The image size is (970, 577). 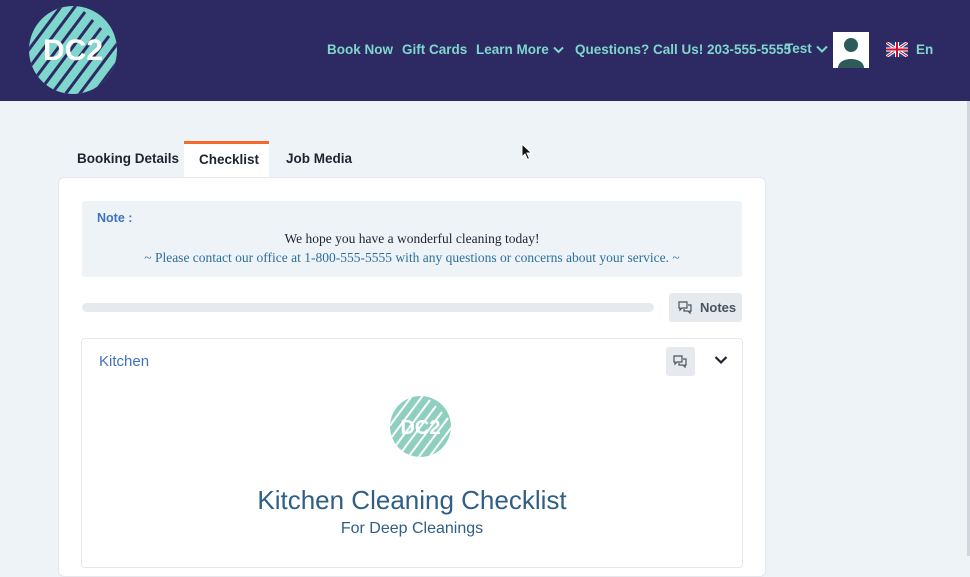 I want to click on nav-book-now: Book Now, so click(x=360, y=49).